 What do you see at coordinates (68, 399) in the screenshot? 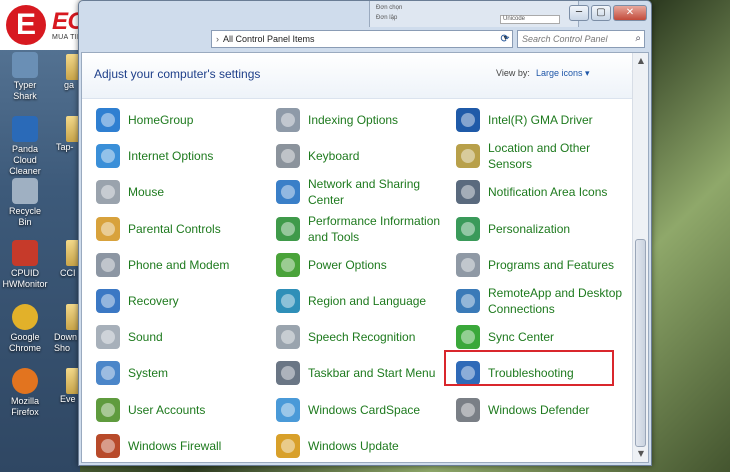
I see `desktop-icon-label: Eve` at bounding box center [68, 399].